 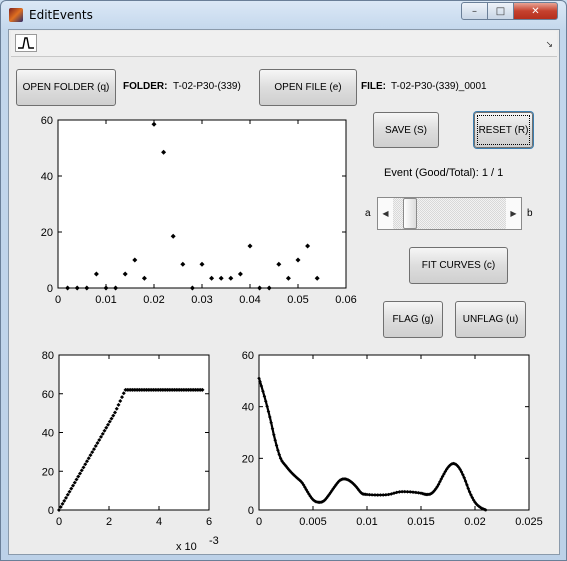 I want to click on x-tick-label: 2, so click(x=109, y=522).